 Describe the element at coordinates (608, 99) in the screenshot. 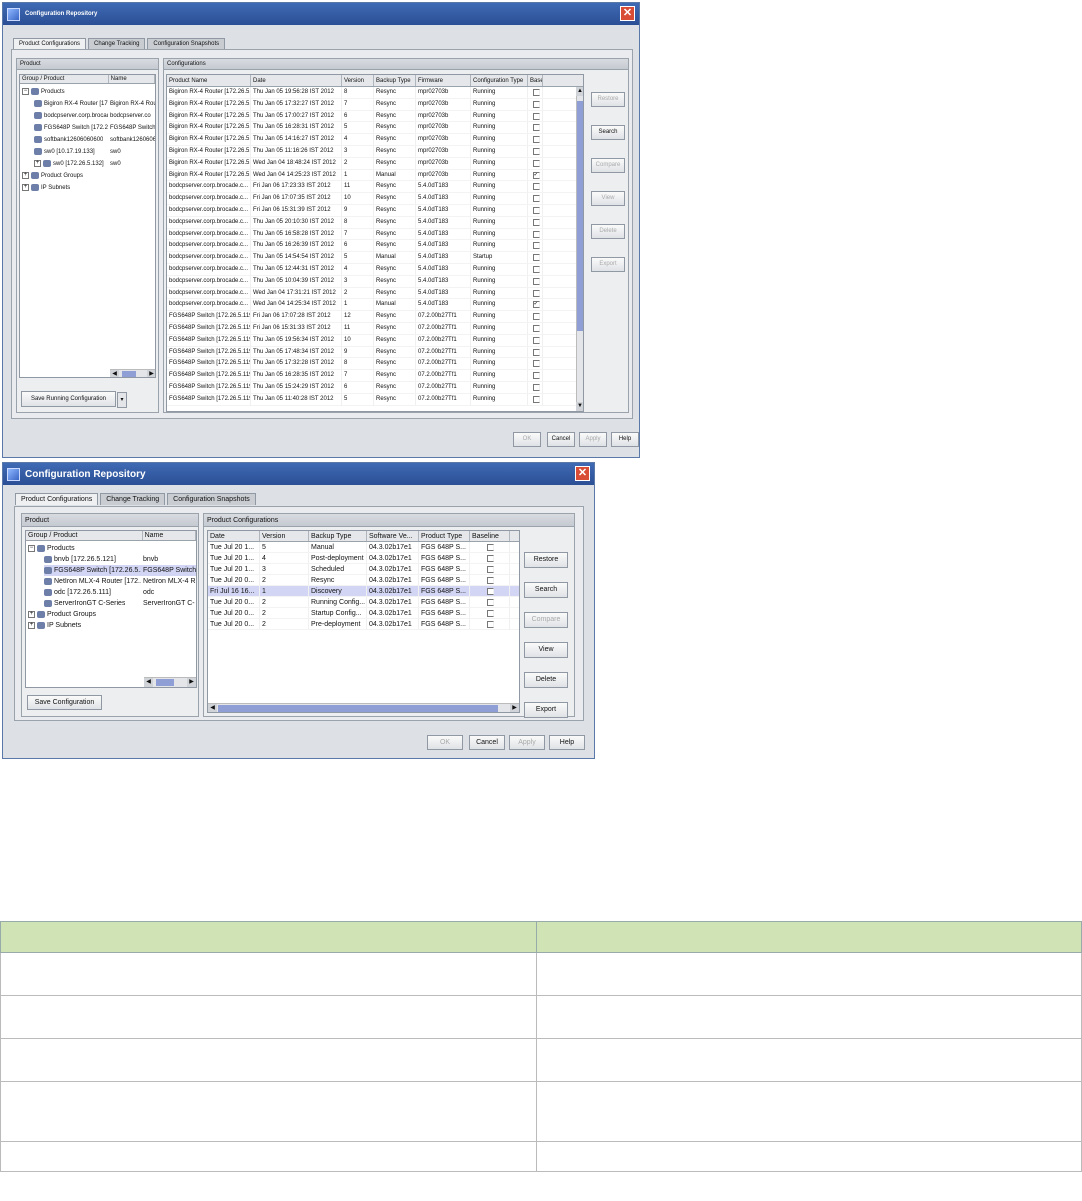

I see `restore-button: Restore` at that location.